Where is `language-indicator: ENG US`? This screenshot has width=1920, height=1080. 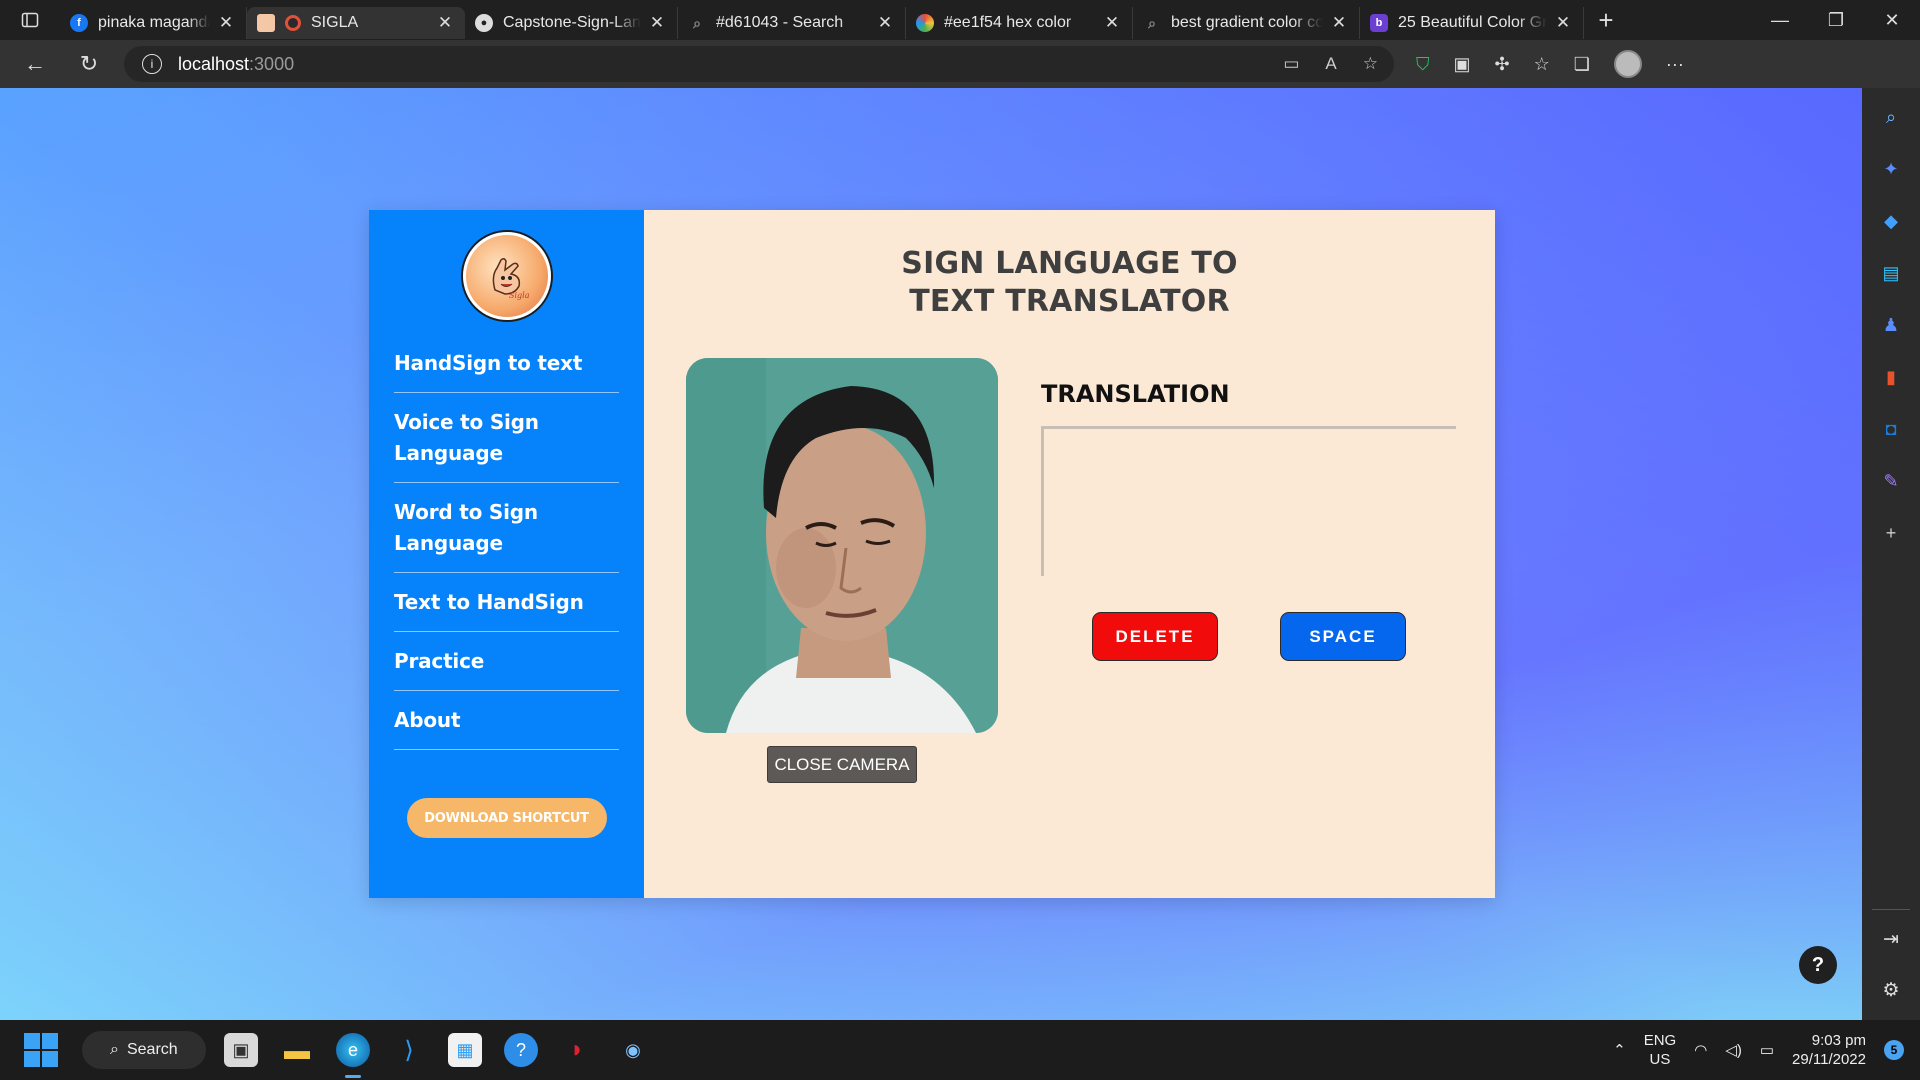 language-indicator: ENG US is located at coordinates (1660, 1050).